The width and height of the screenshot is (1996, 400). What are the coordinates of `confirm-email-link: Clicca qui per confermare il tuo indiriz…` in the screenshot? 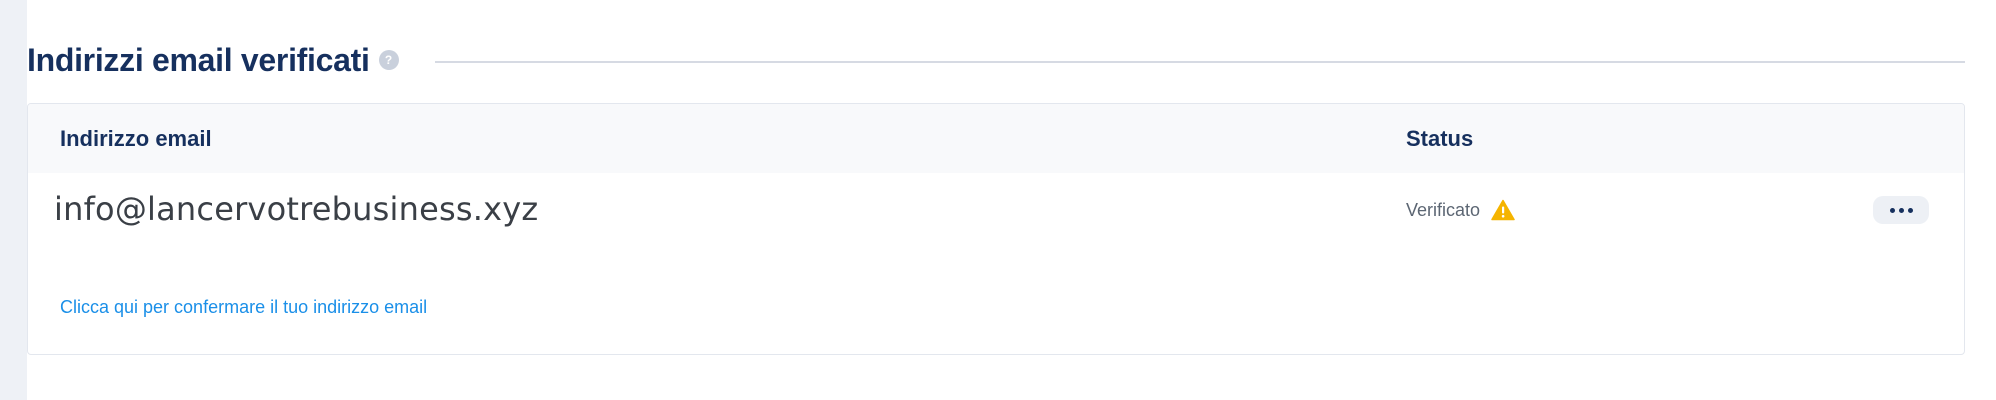 It's located at (243, 307).